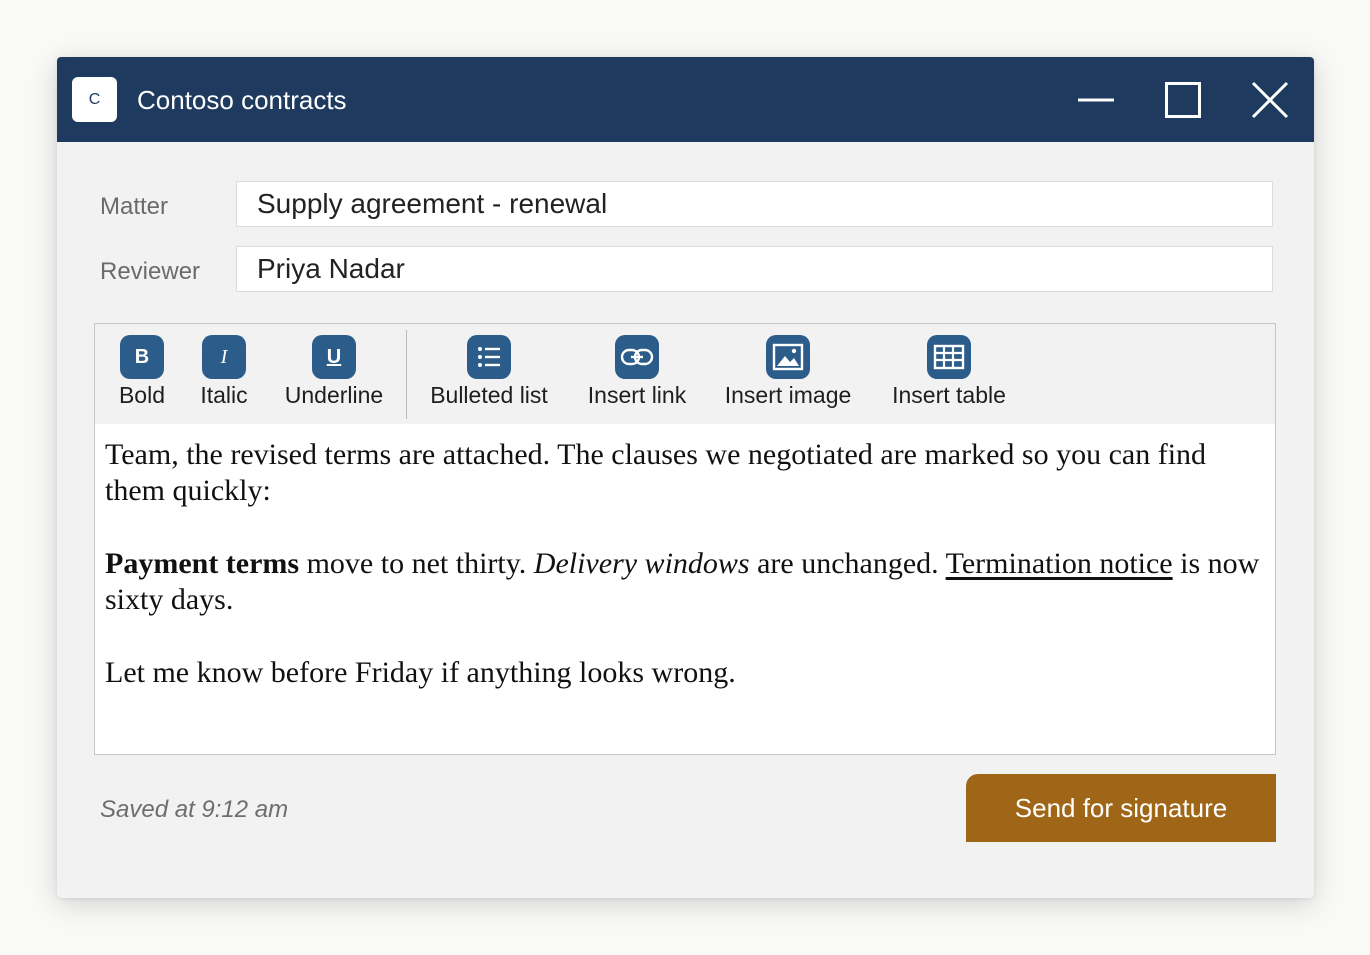 This screenshot has height=955, width=1370. Describe the element at coordinates (754, 269) in the screenshot. I see `reviewer-field: Priya Nadar` at that location.